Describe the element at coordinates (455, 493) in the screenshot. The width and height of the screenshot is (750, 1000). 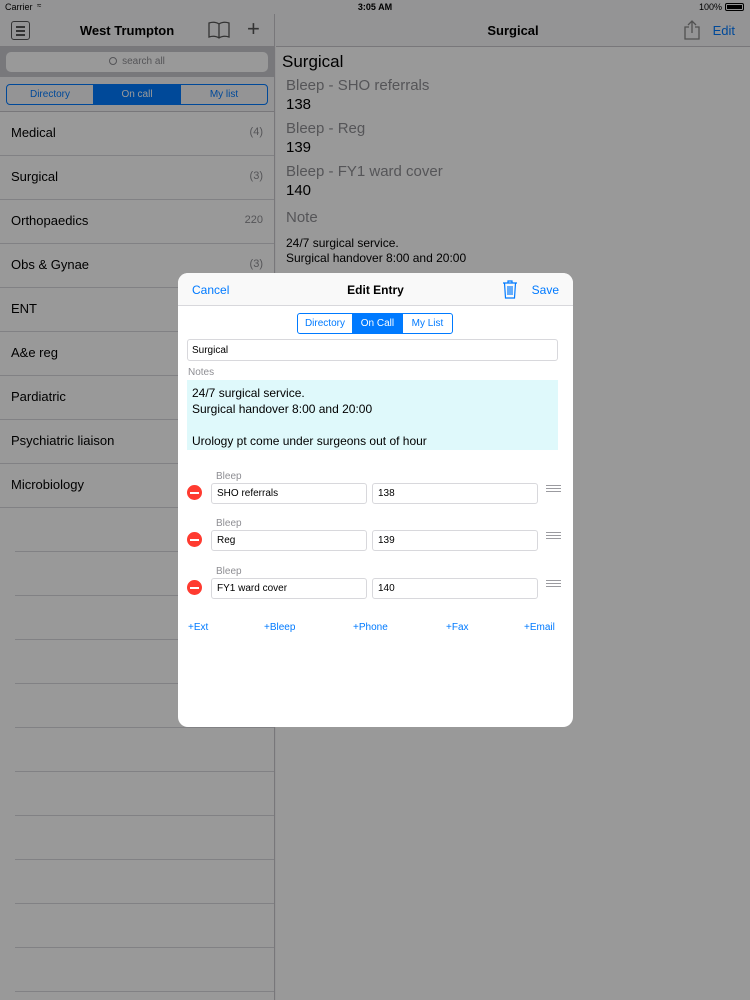
I see `contact-number-field: 138` at that location.